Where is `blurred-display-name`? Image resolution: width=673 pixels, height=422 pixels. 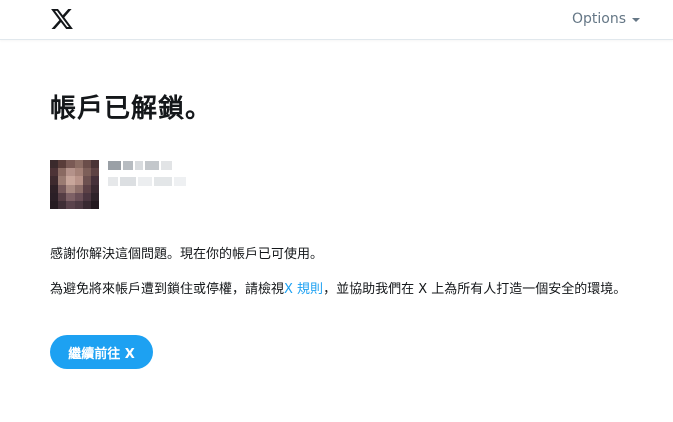
blurred-display-name is located at coordinates (147, 165).